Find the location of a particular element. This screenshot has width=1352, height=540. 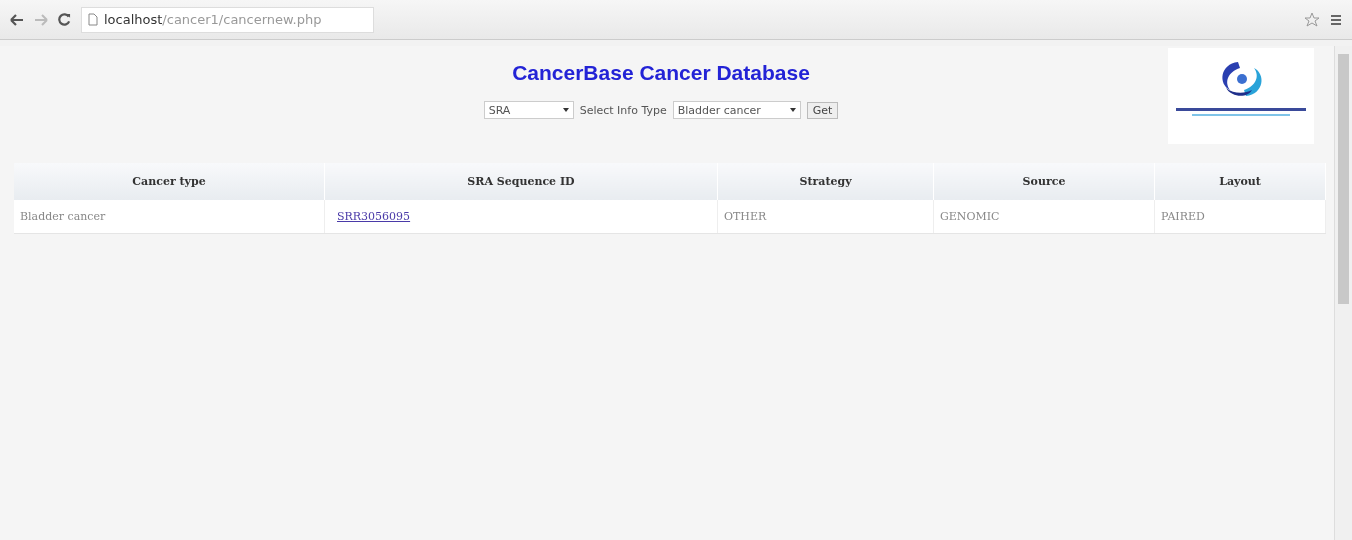

table-cell: OTHER is located at coordinates (745, 216).